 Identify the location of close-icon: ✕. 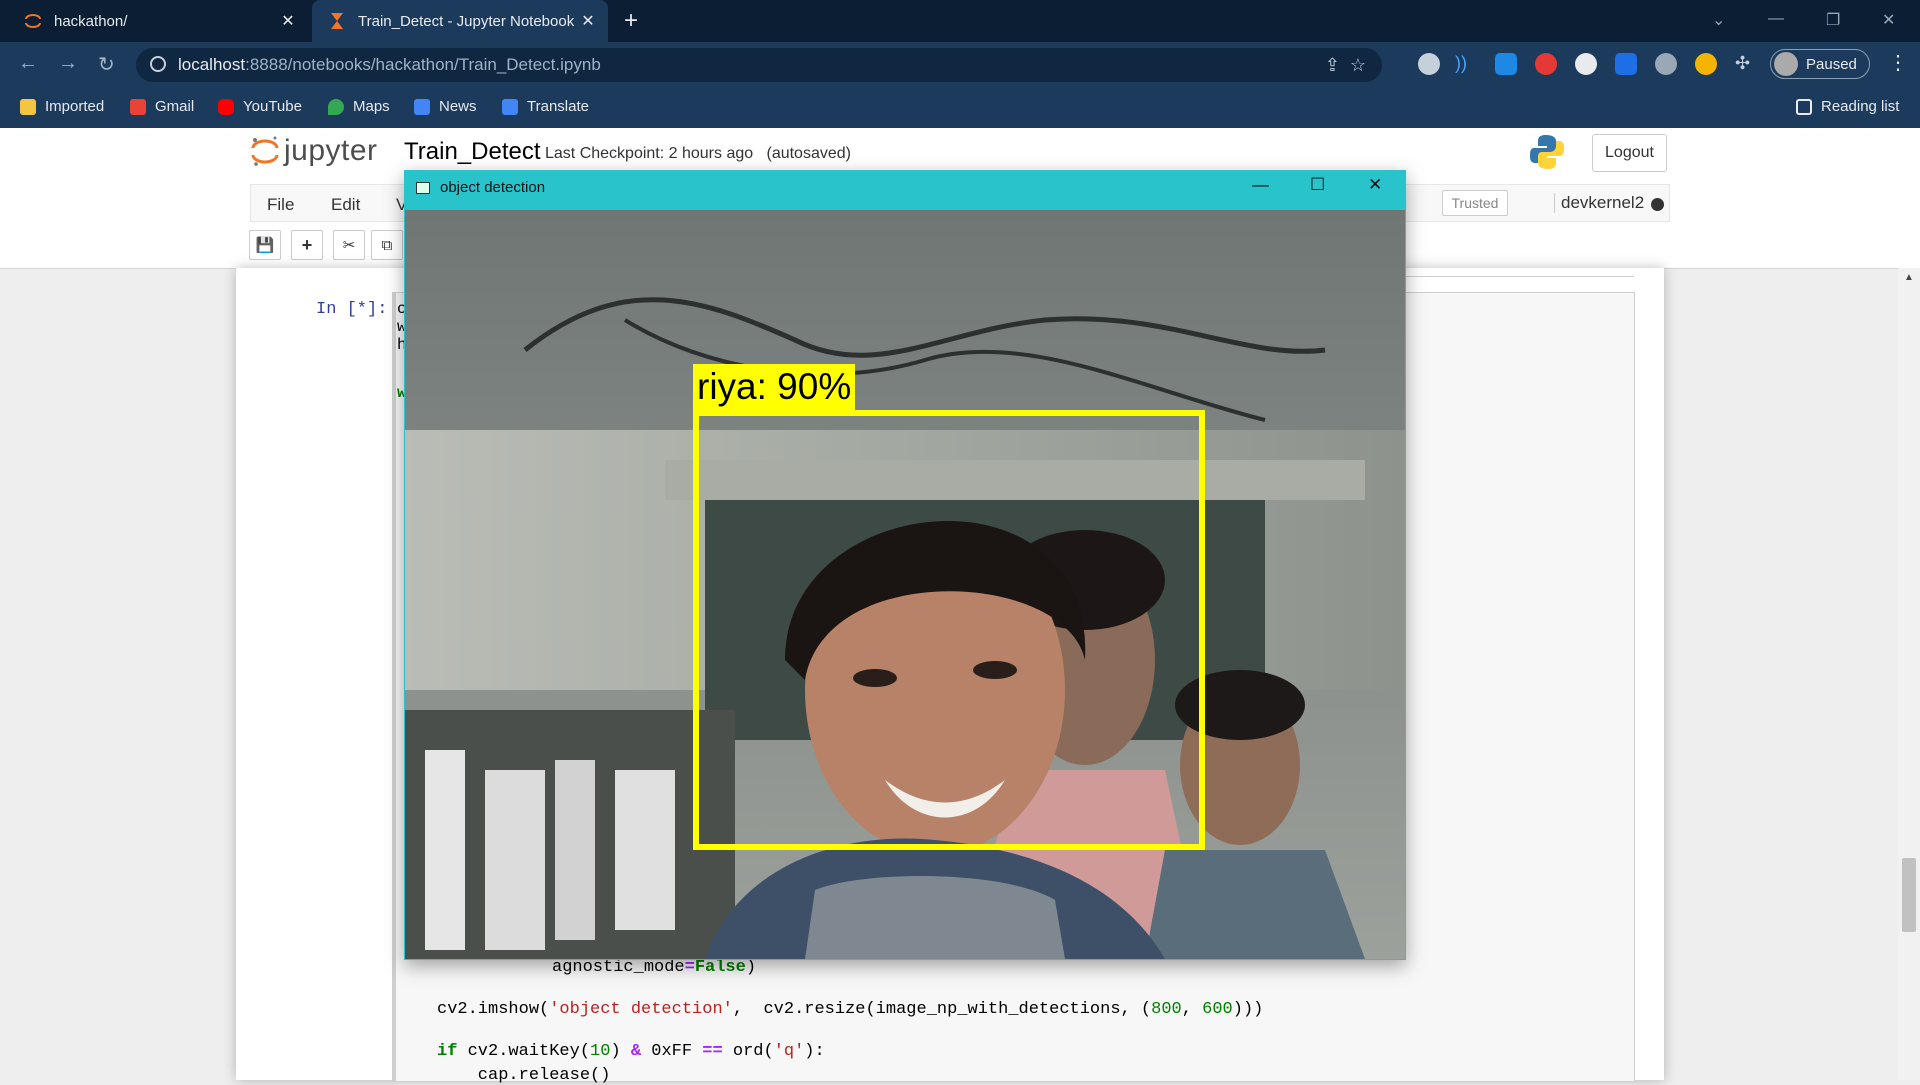
(1375, 185).